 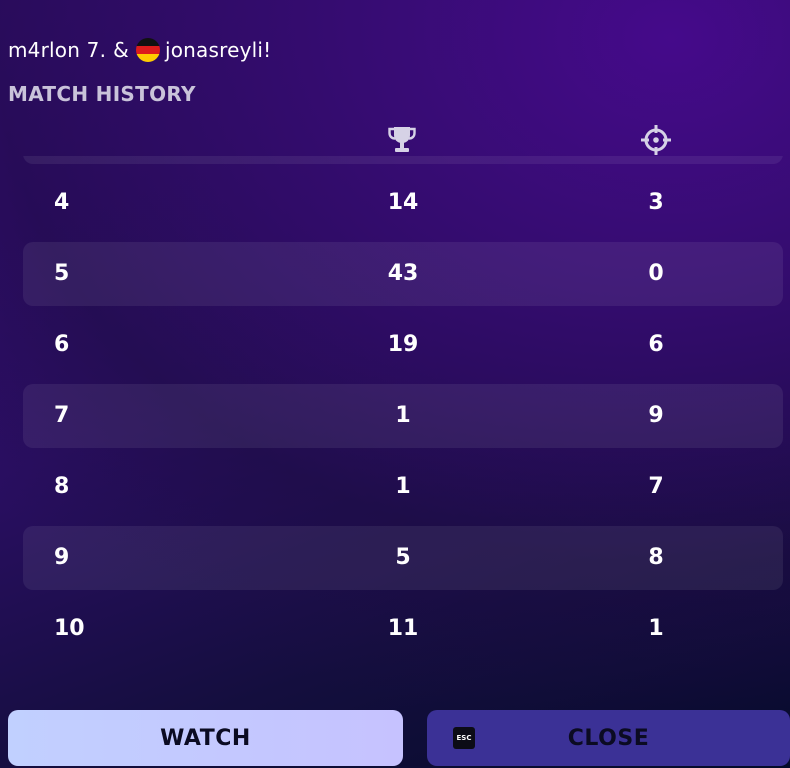 I want to click on esc-key-icon: ESC, so click(x=464, y=738).